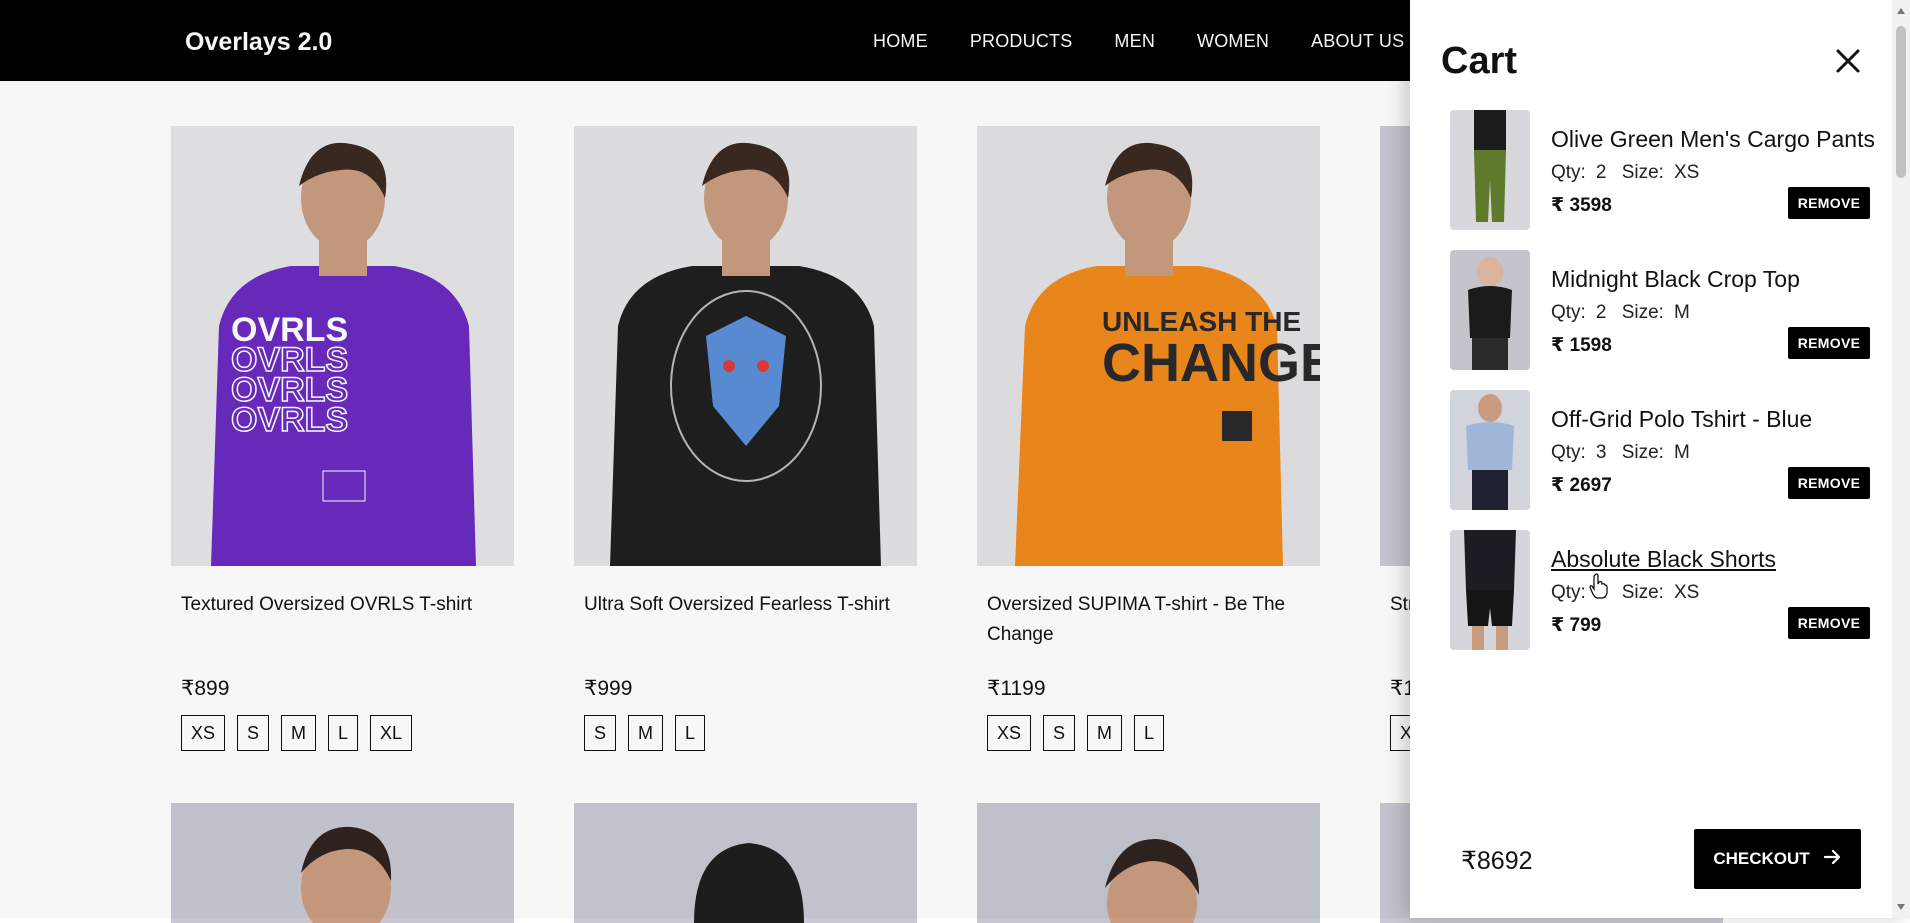  I want to click on cart-item-price: ₹ 799, so click(1576, 625).